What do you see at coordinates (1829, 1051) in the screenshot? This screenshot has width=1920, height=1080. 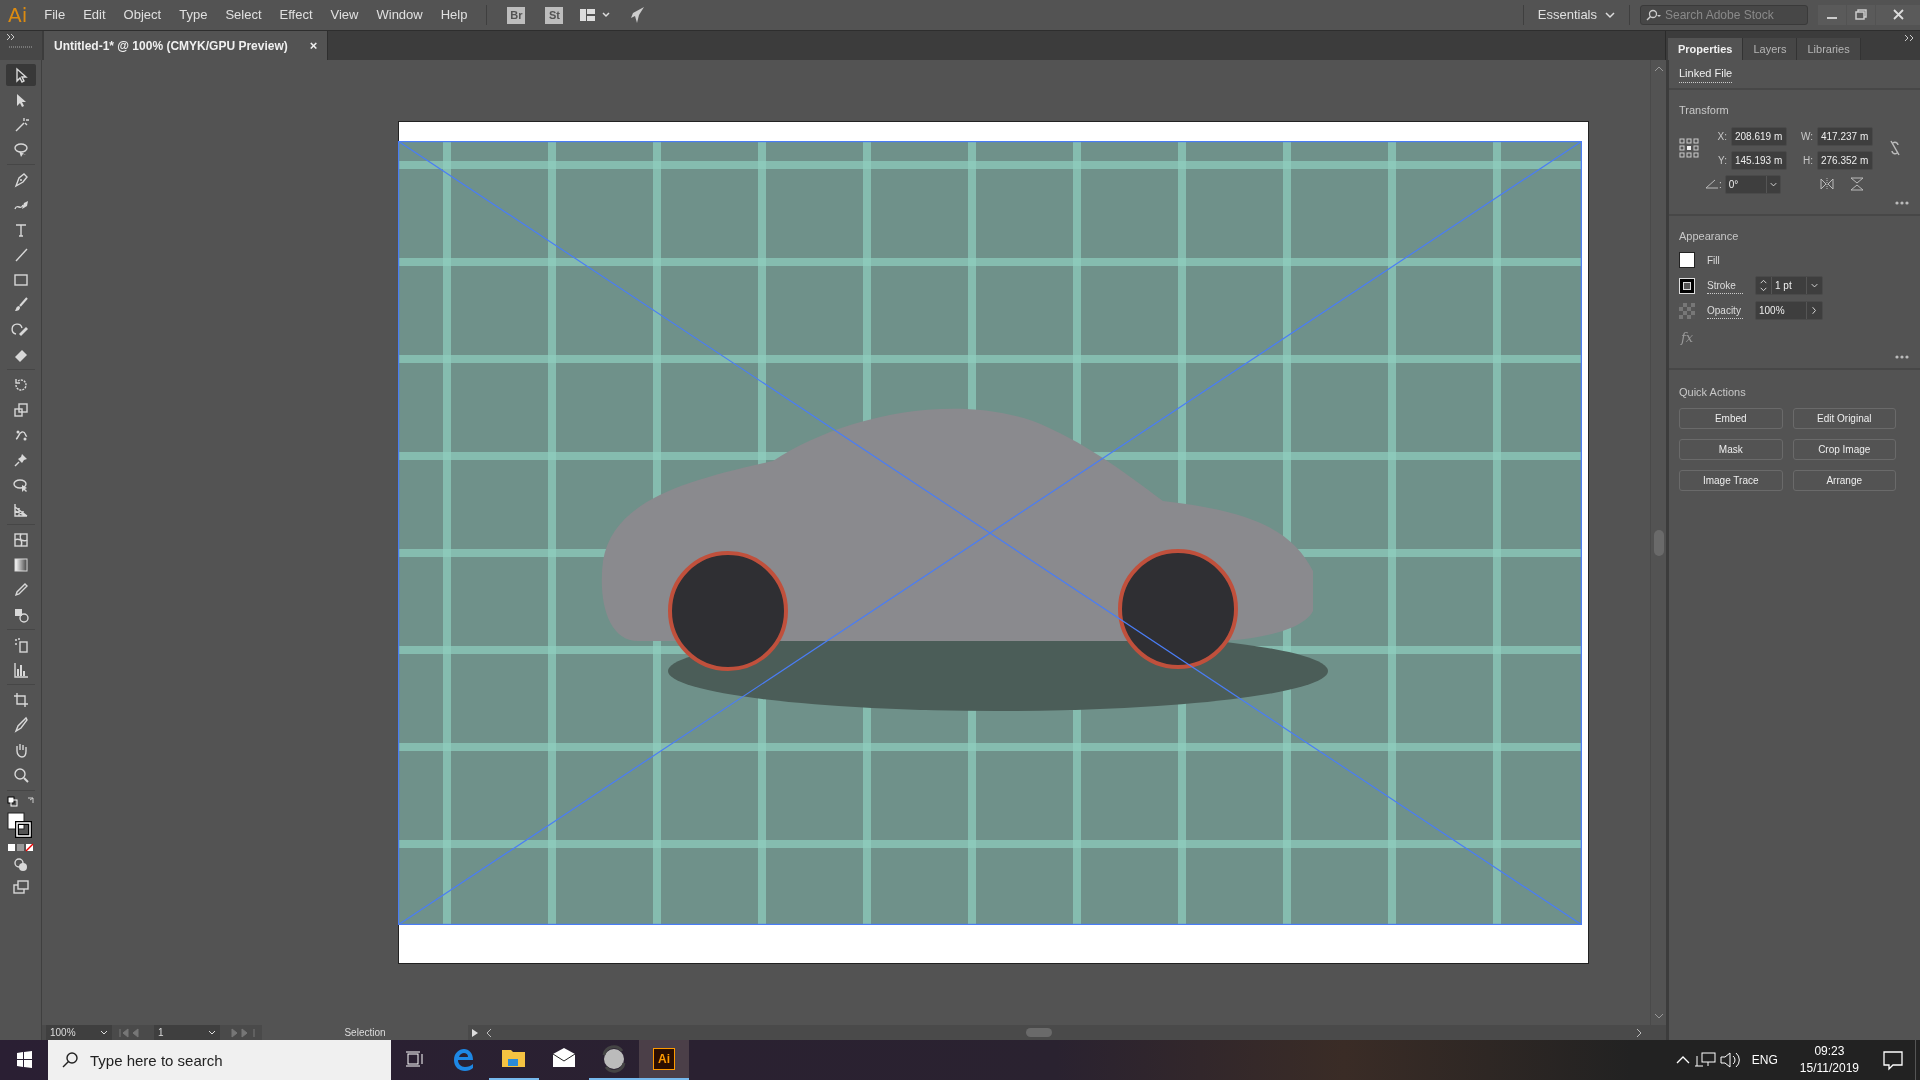 I see `clock-time: 09:23` at bounding box center [1829, 1051].